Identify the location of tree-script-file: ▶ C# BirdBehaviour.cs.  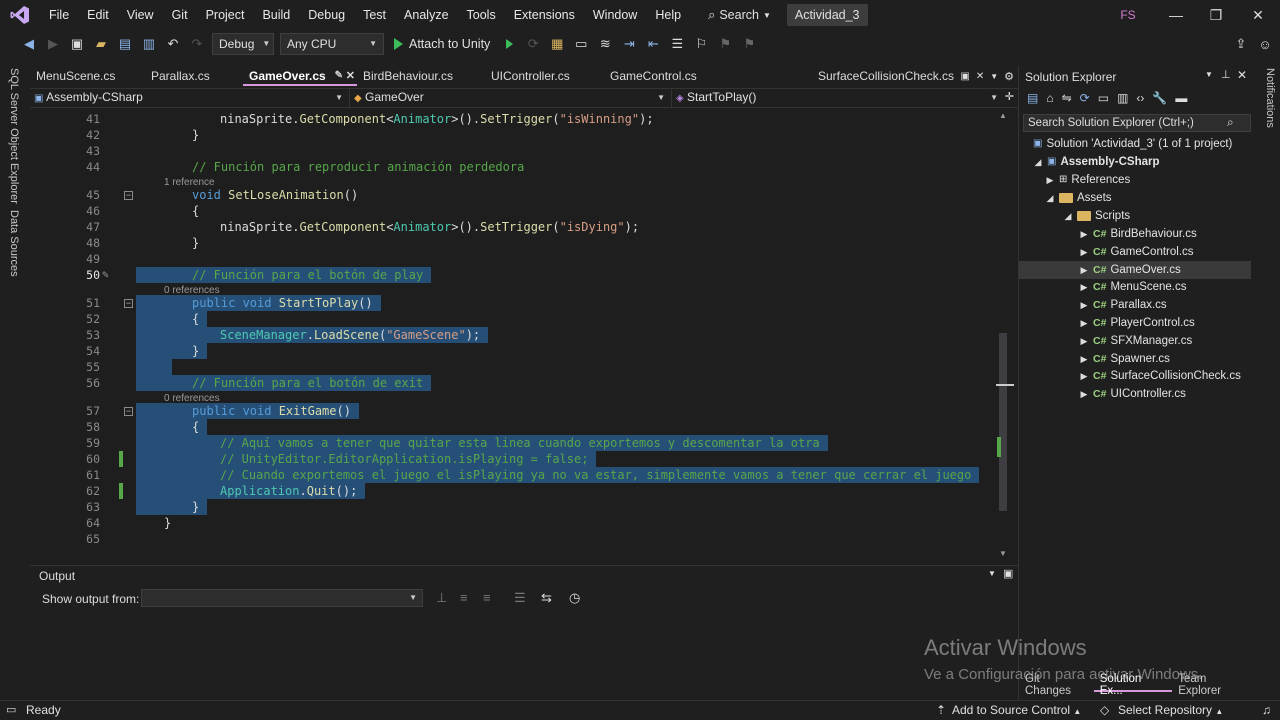
(1138, 234).